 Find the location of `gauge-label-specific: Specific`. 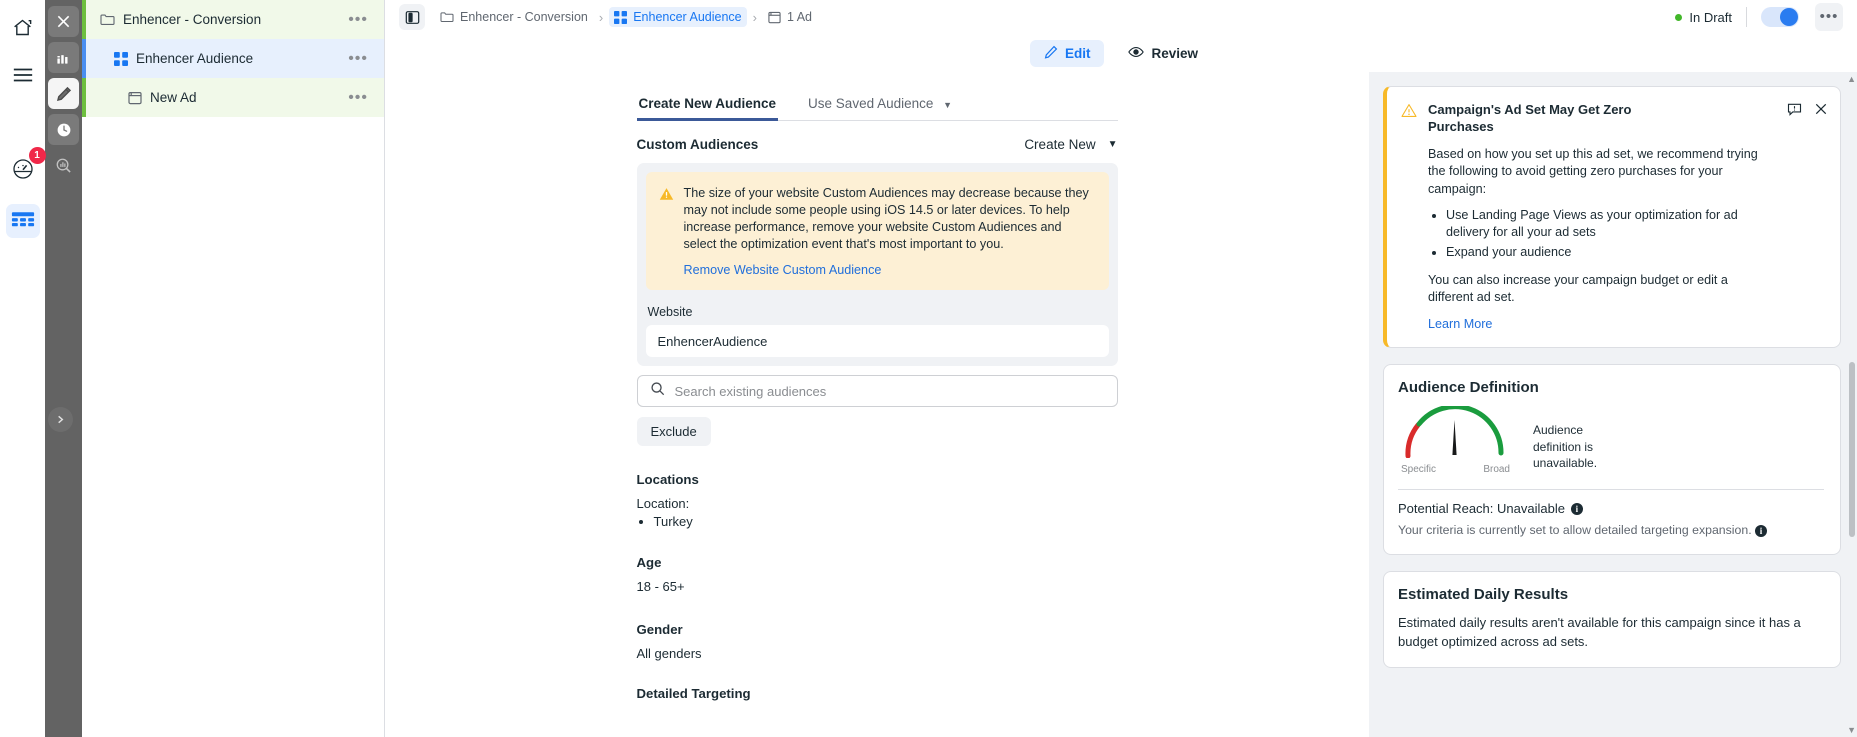

gauge-label-specific: Specific is located at coordinates (1419, 470).